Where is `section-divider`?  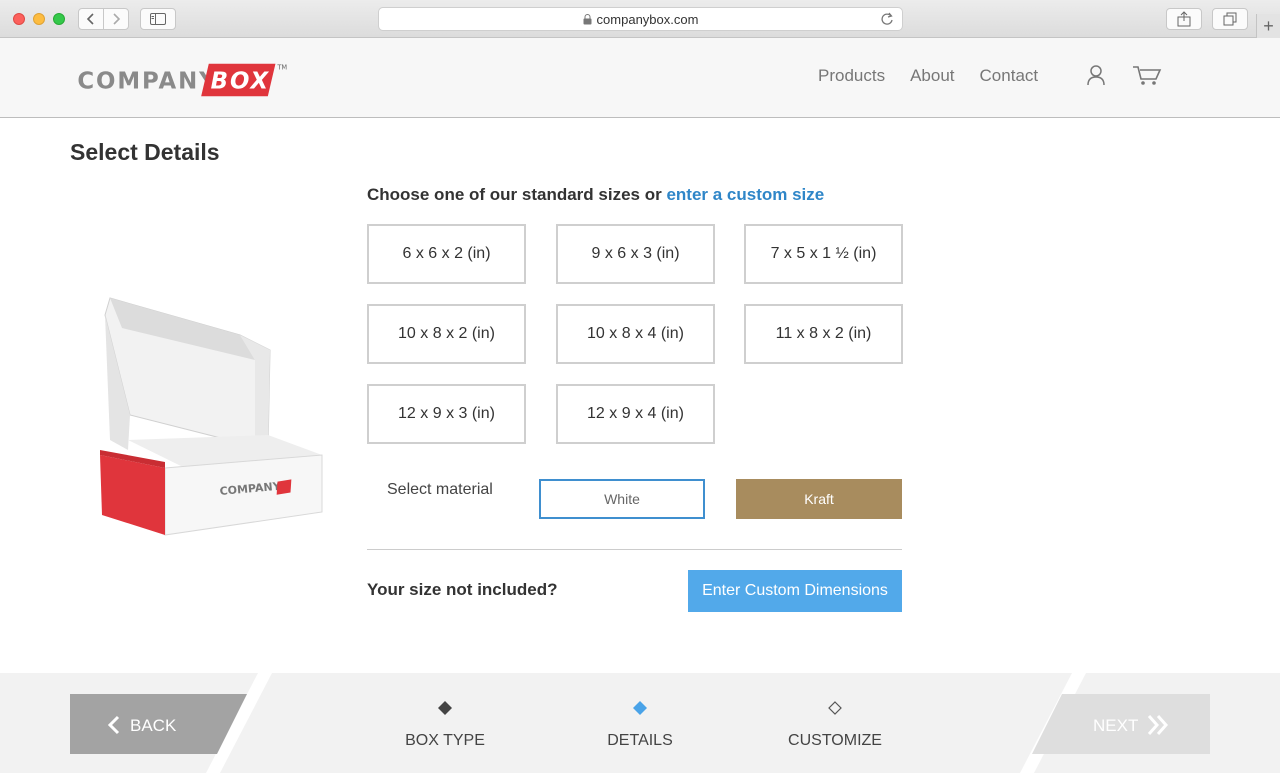 section-divider is located at coordinates (634, 549).